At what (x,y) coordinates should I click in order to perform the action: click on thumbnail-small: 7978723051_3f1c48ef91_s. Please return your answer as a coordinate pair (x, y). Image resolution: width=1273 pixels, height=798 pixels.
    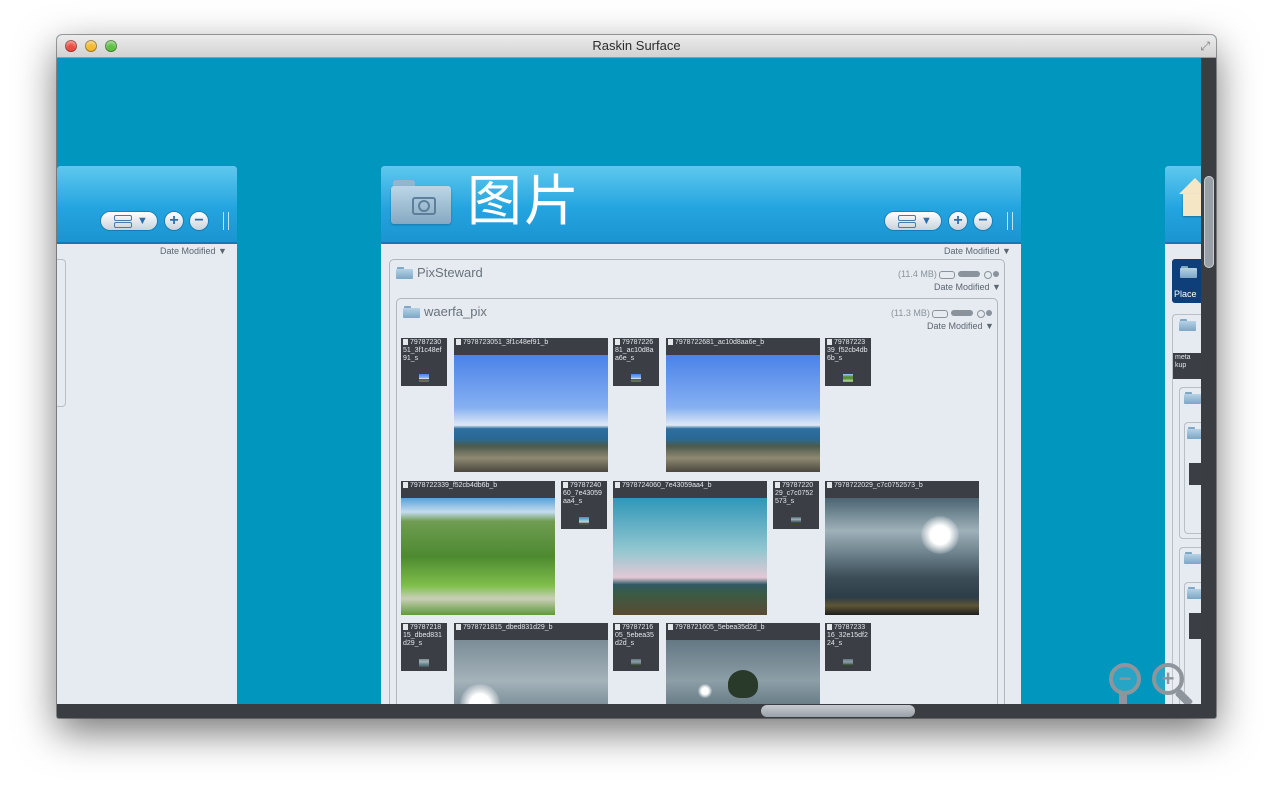
    Looking at the image, I should click on (424, 362).